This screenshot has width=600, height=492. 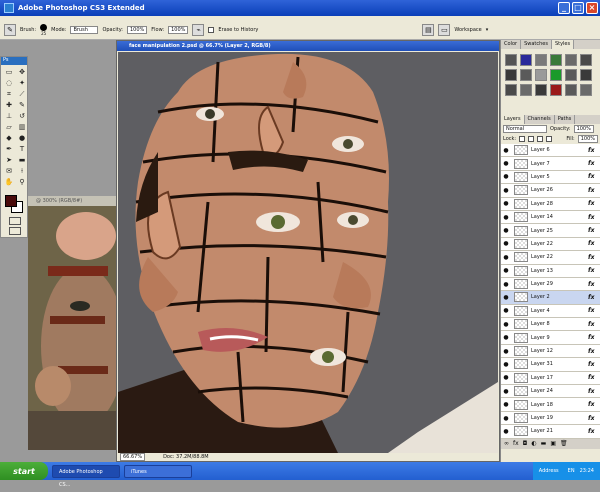 What do you see at coordinates (9, 94) in the screenshot?
I see `crop-tool-icon: ⌗` at bounding box center [9, 94].